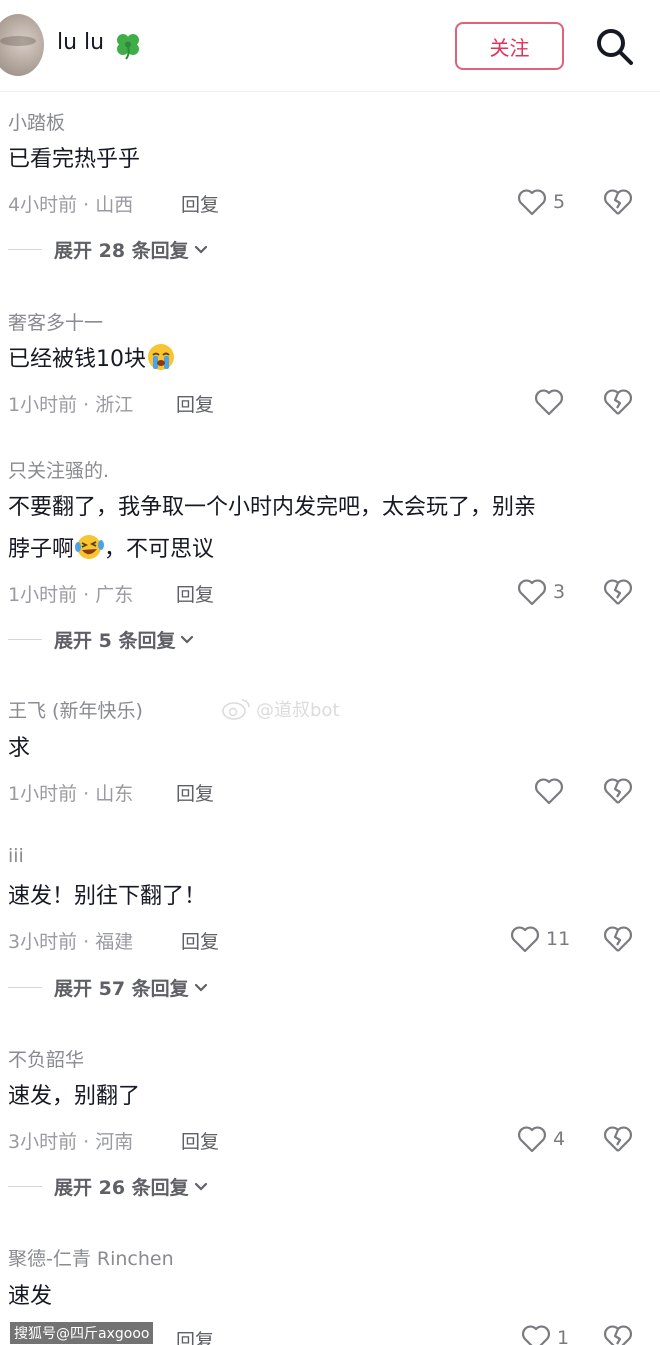 This screenshot has height=1345, width=660. I want to click on like-button: 4, so click(541, 1139).